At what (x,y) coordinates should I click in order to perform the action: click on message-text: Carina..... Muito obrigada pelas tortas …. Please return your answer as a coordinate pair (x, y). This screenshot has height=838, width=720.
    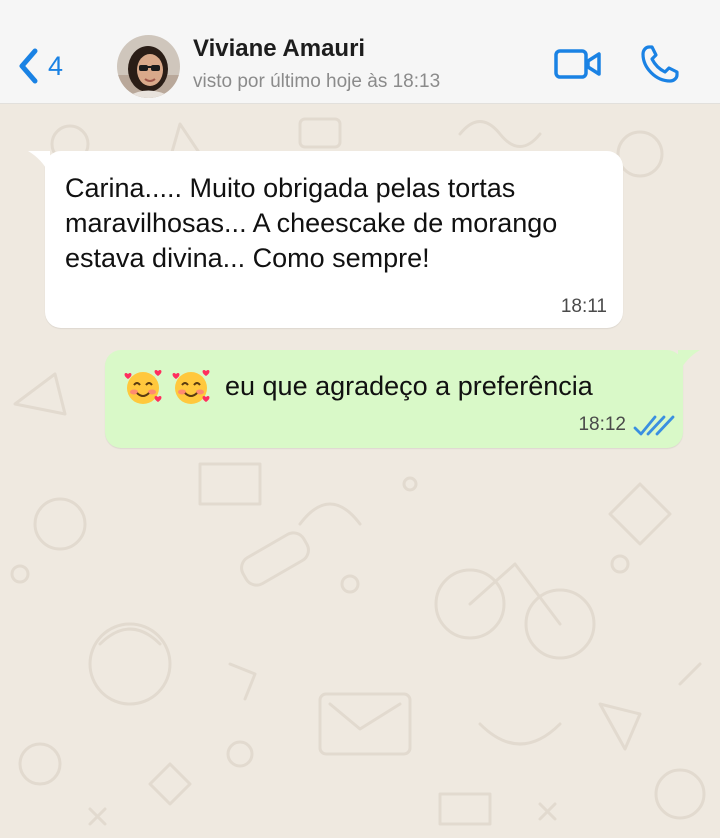
    Looking at the image, I should click on (311, 223).